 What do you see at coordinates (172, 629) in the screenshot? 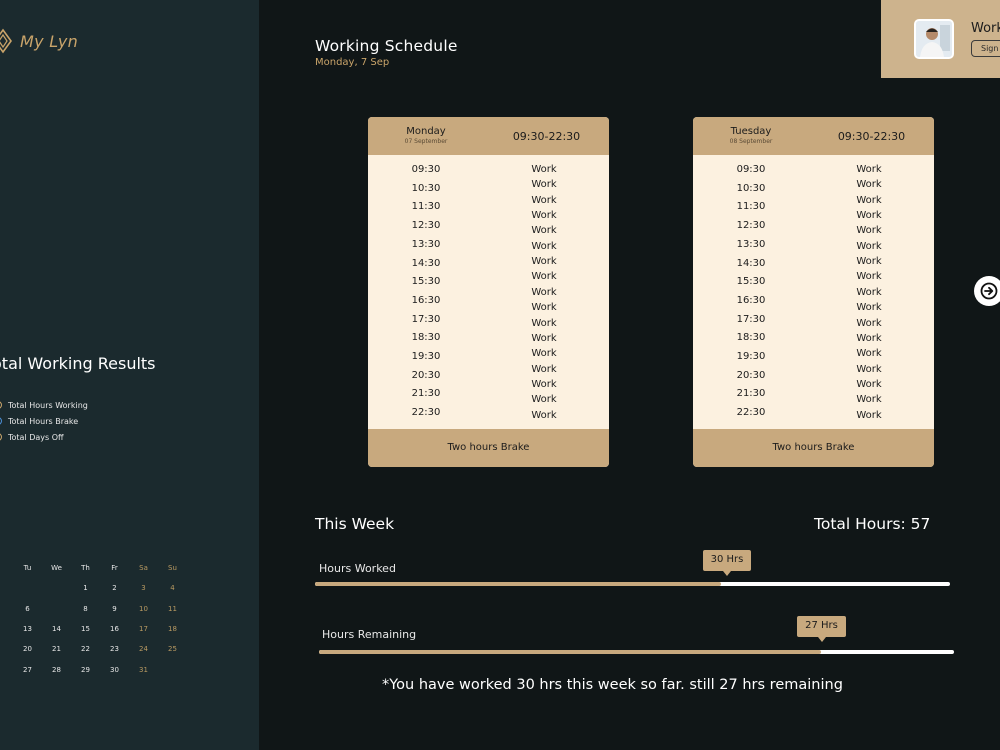
I see `calendar-day: 18` at bounding box center [172, 629].